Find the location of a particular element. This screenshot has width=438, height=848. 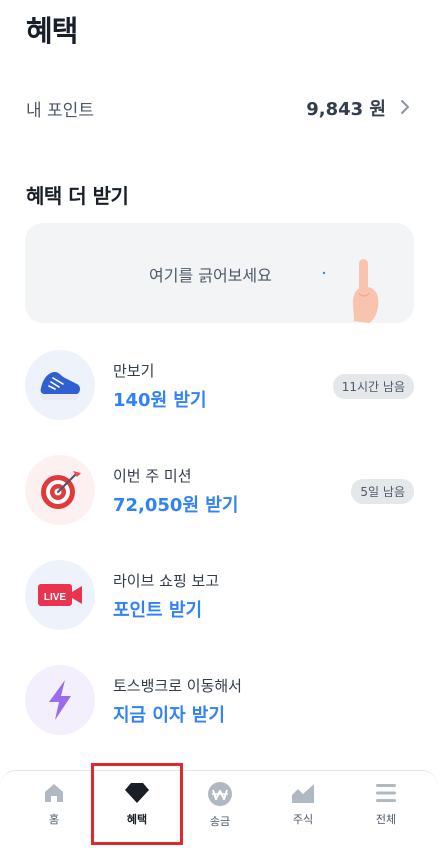

benefit-item-live-shopping: LIVE 라이브 쇼핑 보고 포인트 받기 is located at coordinates (219, 602).